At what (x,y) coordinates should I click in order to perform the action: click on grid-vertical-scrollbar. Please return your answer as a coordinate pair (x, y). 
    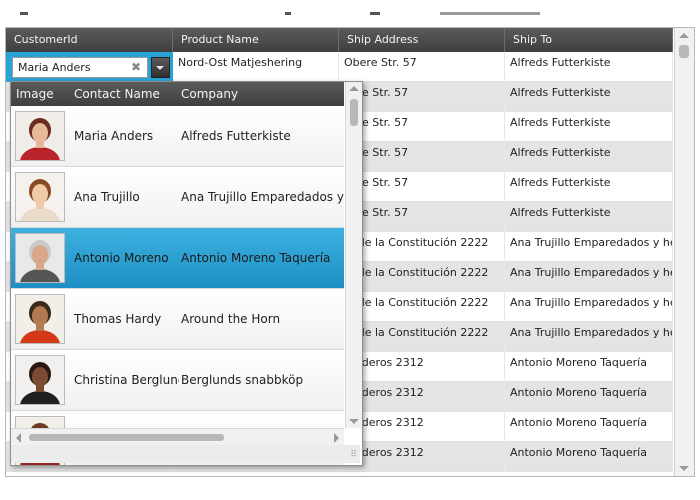
    Looking at the image, I should click on (684, 252).